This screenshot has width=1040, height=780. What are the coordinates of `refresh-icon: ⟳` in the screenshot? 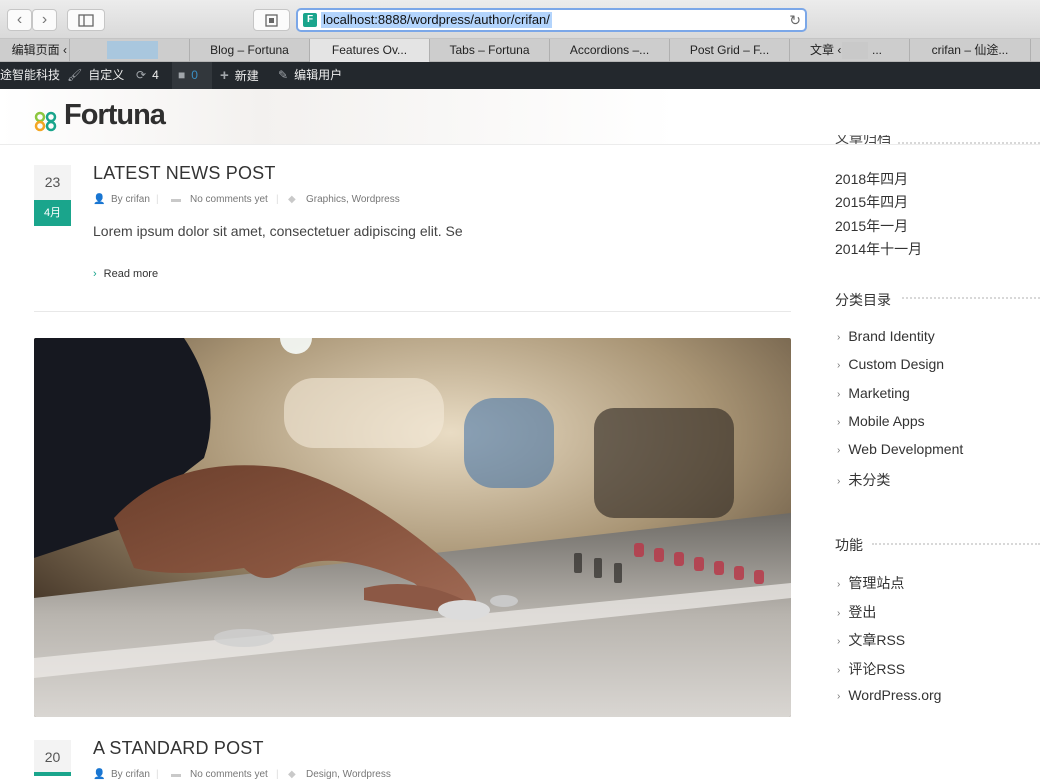 It's located at (141, 75).